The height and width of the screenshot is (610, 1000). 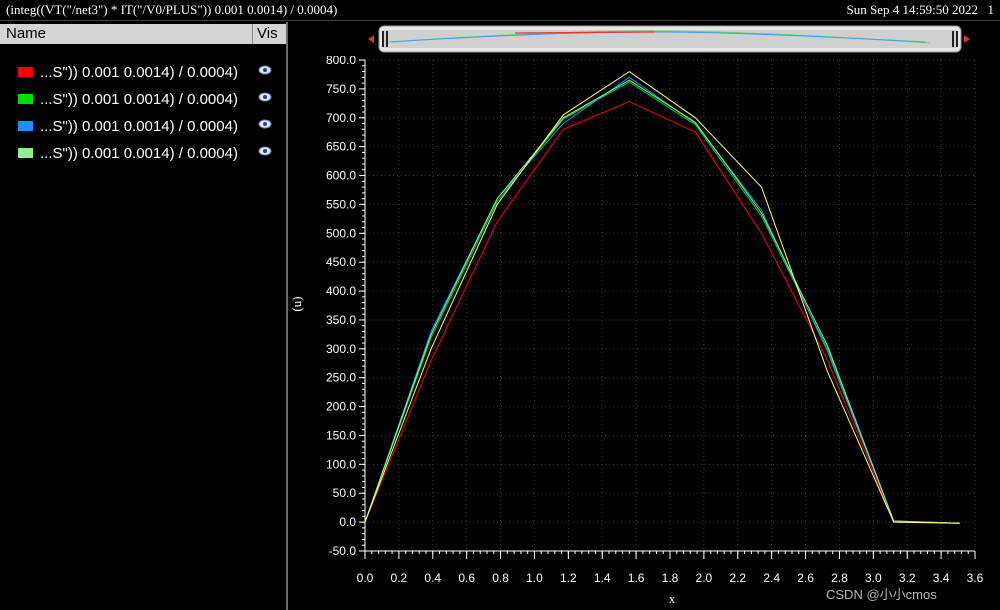 I want to click on x-tick-label: 3.4, so click(x=941, y=578).